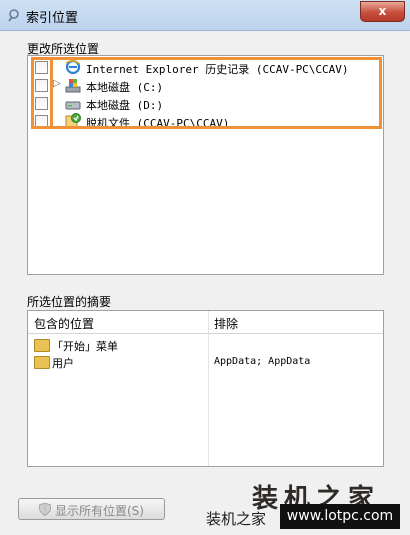  I want to click on excluded-location: AppData; AppData, so click(262, 361).